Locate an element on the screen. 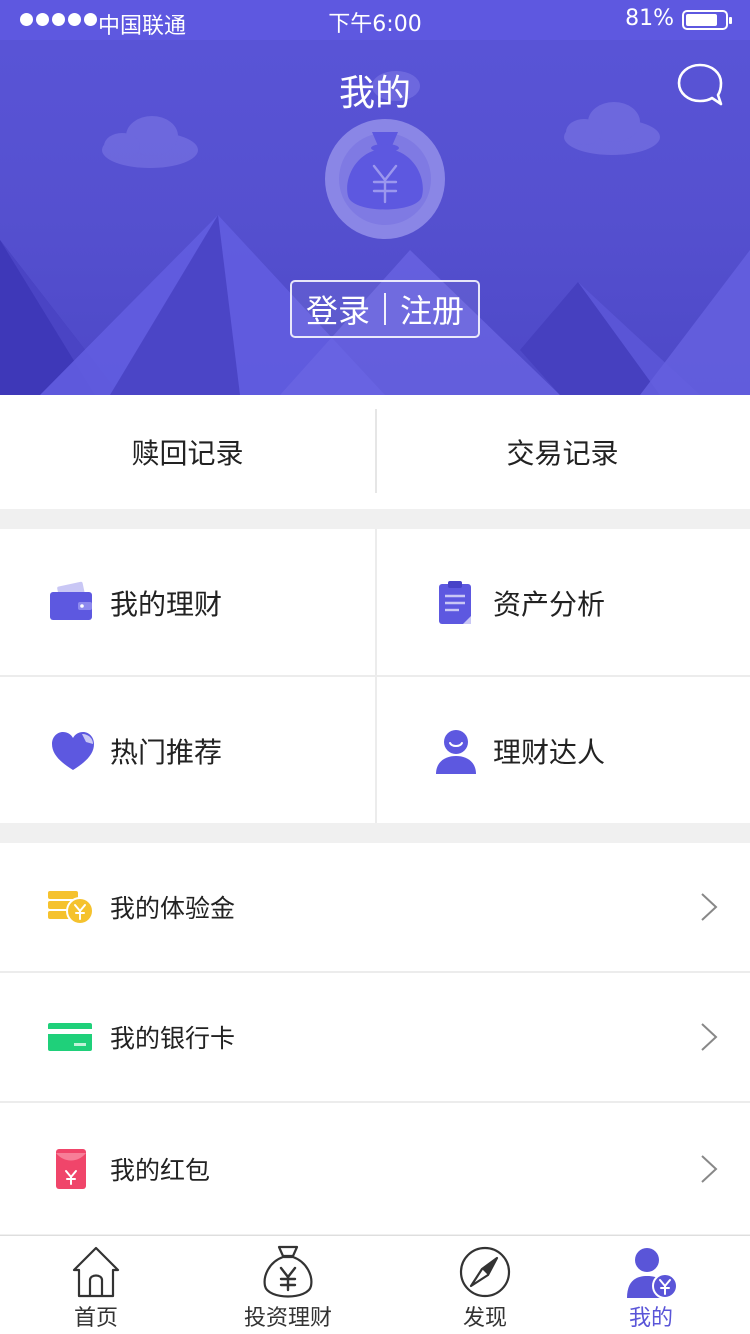 This screenshot has width=750, height=1334. list-item-bank-card: 我的银行卡 is located at coordinates (375, 1038).